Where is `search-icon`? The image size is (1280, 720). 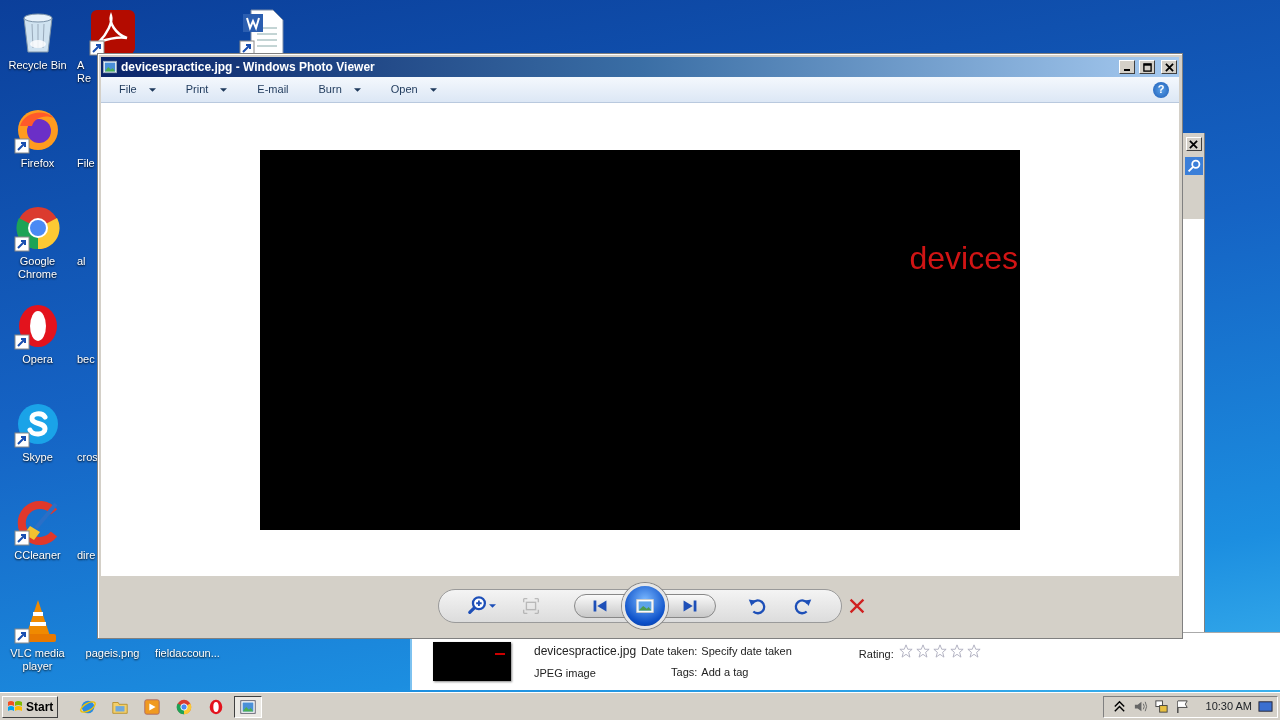 search-icon is located at coordinates (1193, 166).